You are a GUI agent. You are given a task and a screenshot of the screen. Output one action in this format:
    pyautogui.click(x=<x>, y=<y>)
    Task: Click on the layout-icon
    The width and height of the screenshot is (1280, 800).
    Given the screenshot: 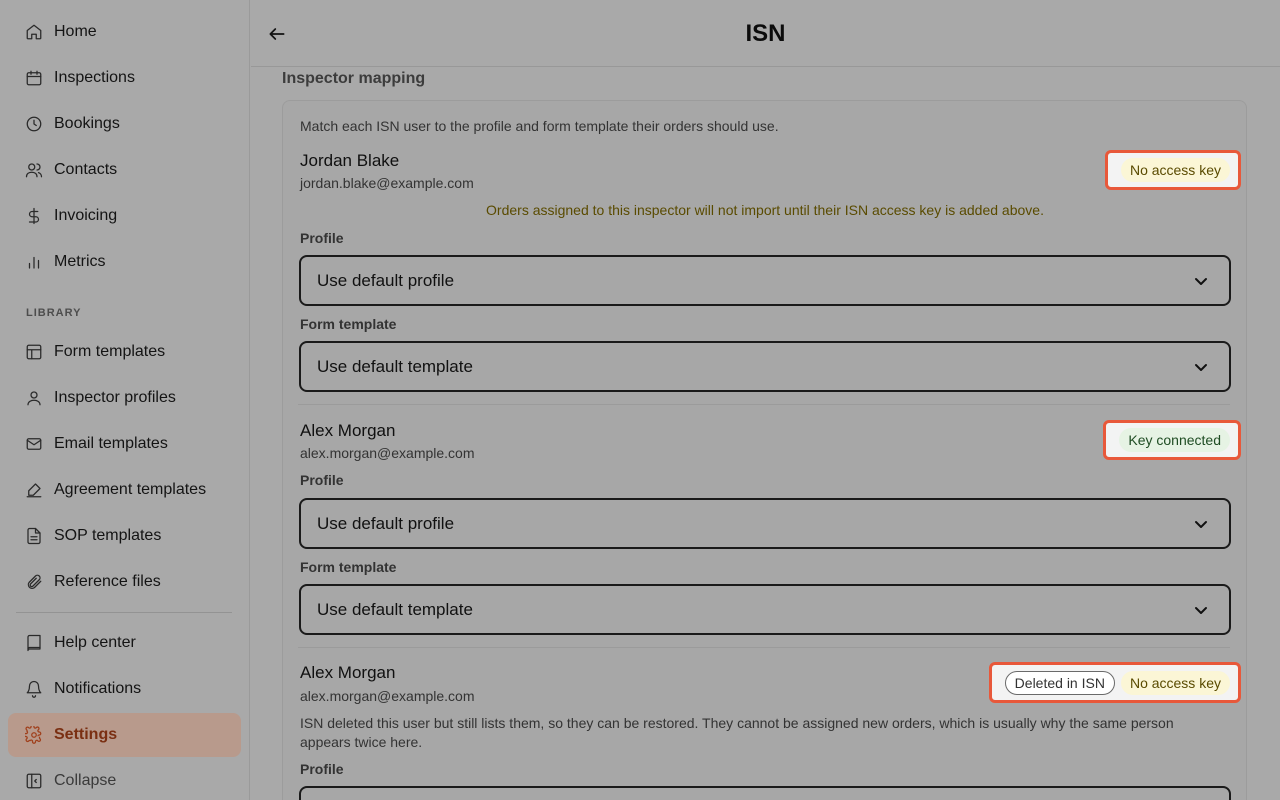 What is the action you would take?
    pyautogui.click(x=34, y=352)
    